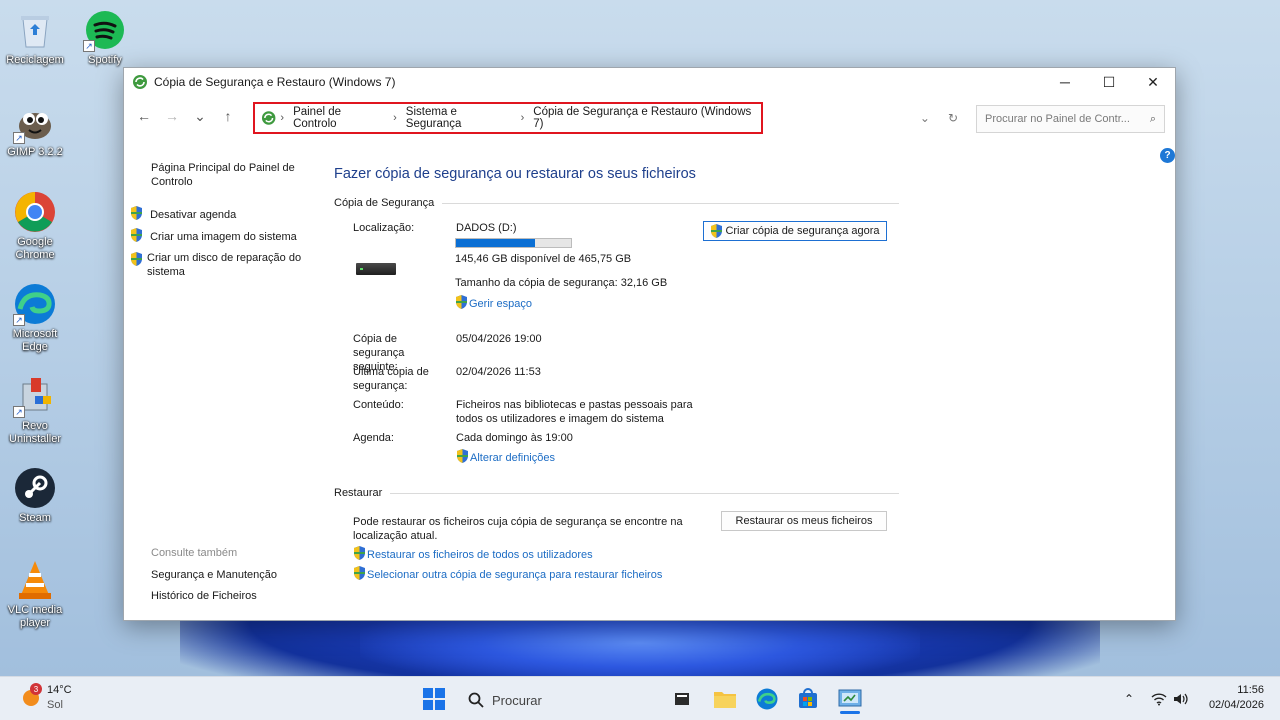 The height and width of the screenshot is (720, 1280). I want to click on backup-section-label: Cópia de Segurança, so click(384, 203).